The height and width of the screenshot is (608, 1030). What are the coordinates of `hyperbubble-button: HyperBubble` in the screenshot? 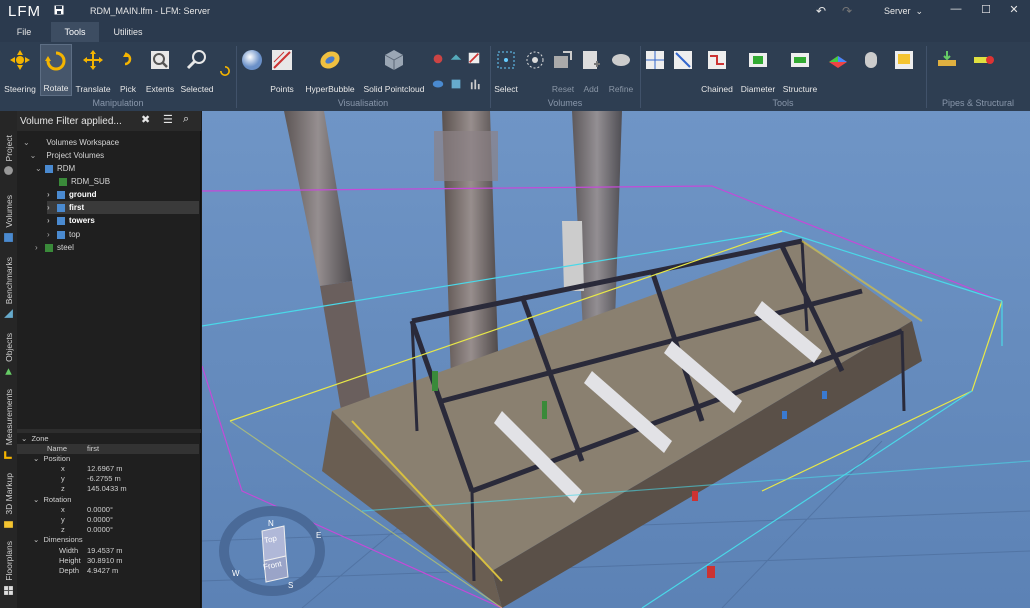 It's located at (330, 70).